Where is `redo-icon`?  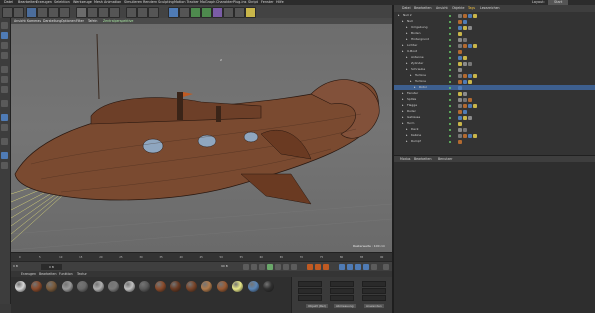 redo-icon is located at coordinates (18, 12).